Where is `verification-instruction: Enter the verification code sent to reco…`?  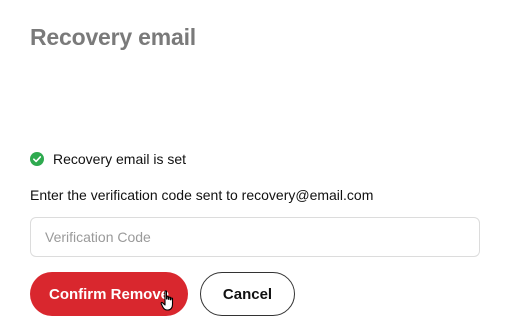 verification-instruction: Enter the verification code sent to reco… is located at coordinates (202, 195).